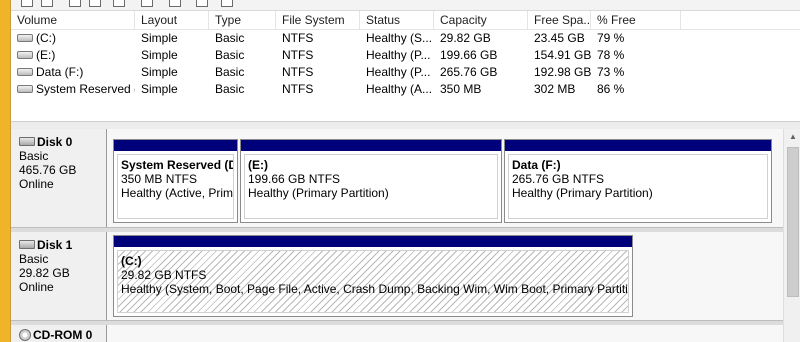  What do you see at coordinates (95, 3) in the screenshot?
I see `toolbar-help-icon` at bounding box center [95, 3].